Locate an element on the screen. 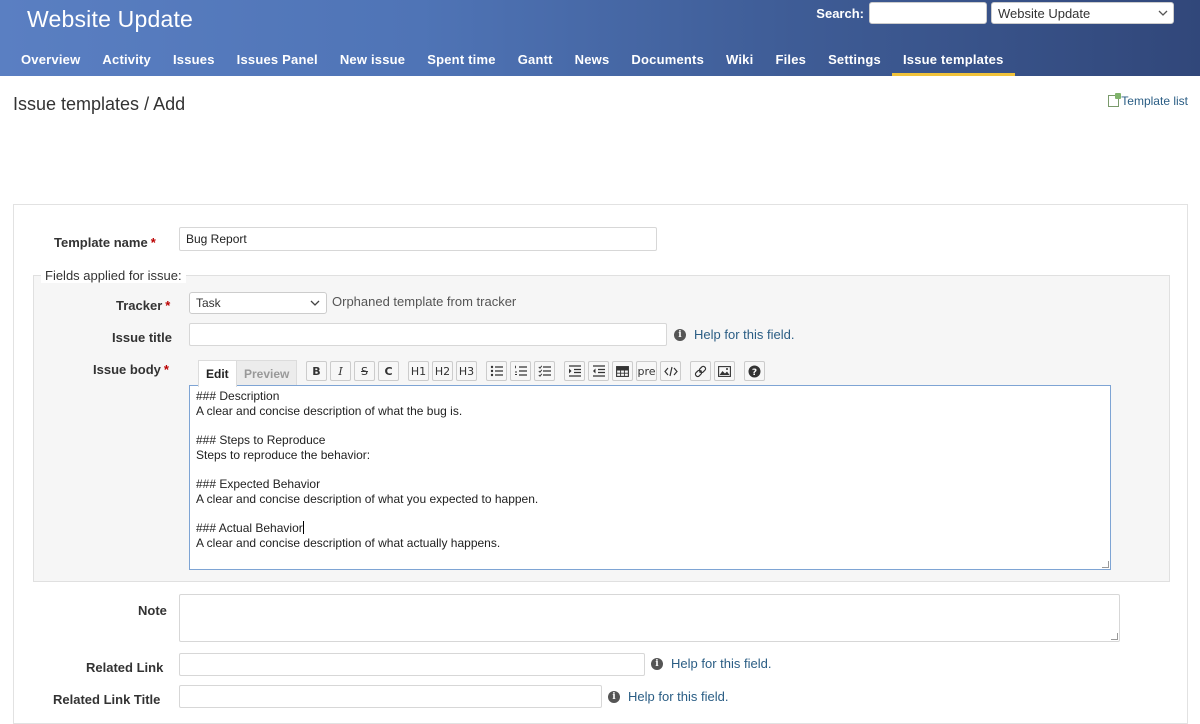 The width and height of the screenshot is (1200, 724). checklist-icon is located at coordinates (544, 371).